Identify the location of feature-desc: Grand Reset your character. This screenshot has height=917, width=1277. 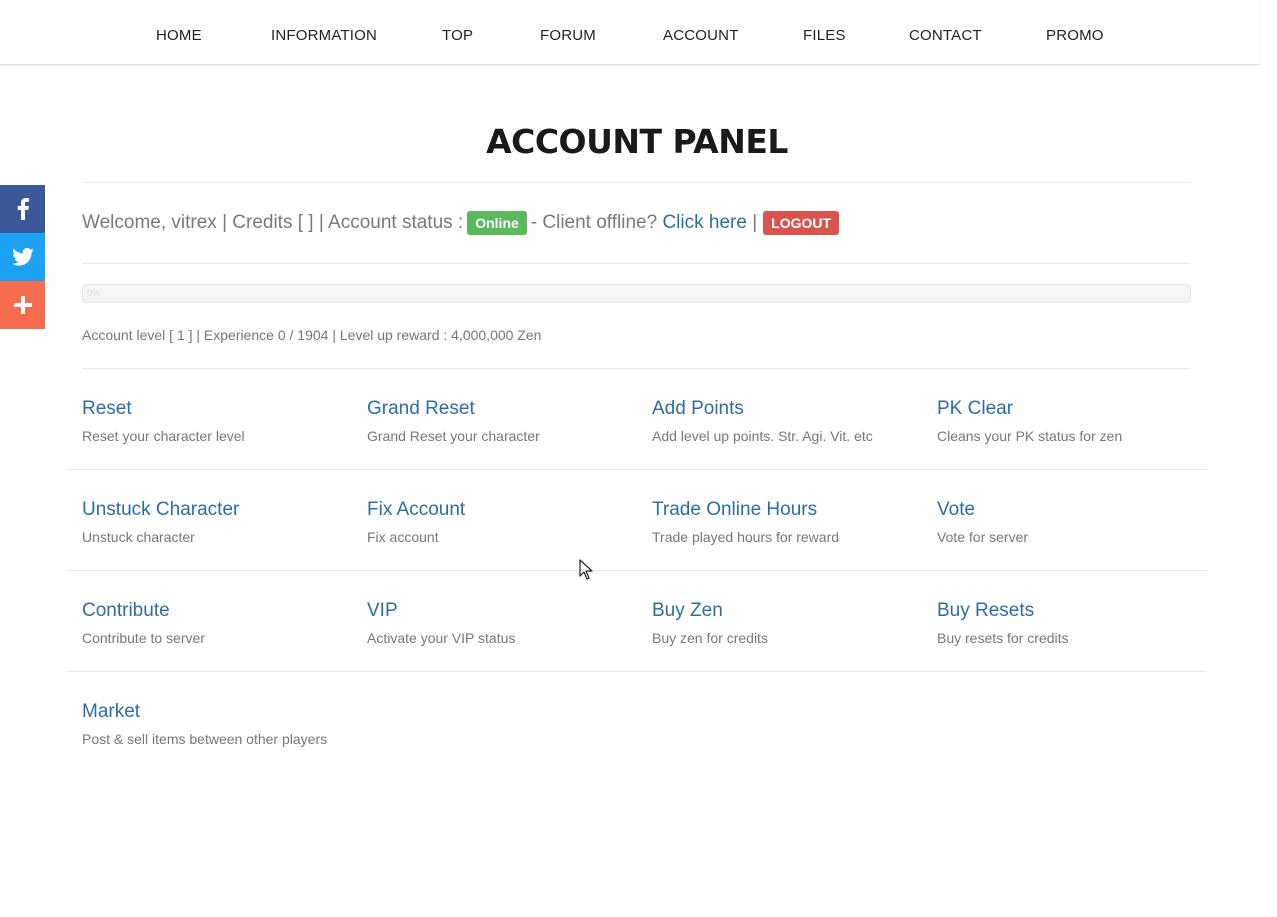
(453, 436).